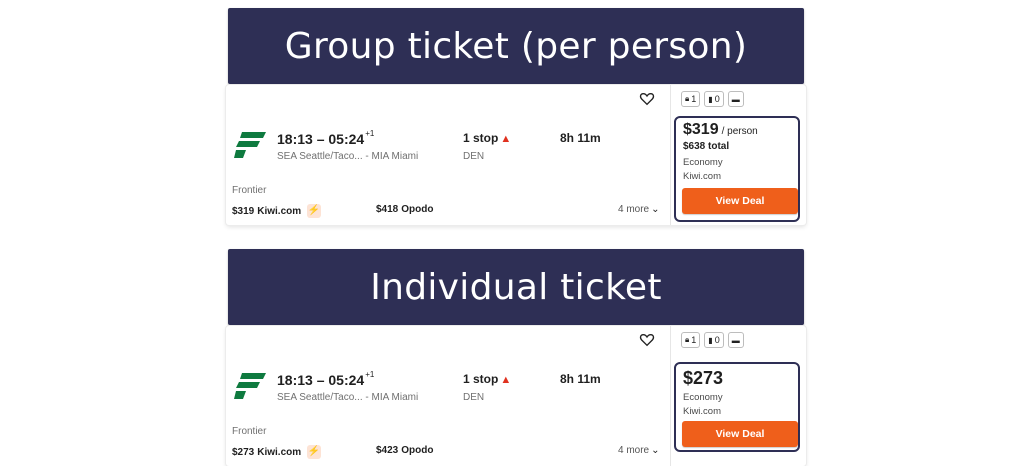 The image size is (1027, 466). I want to click on offer-opodo: $418 Opodo, so click(404, 209).